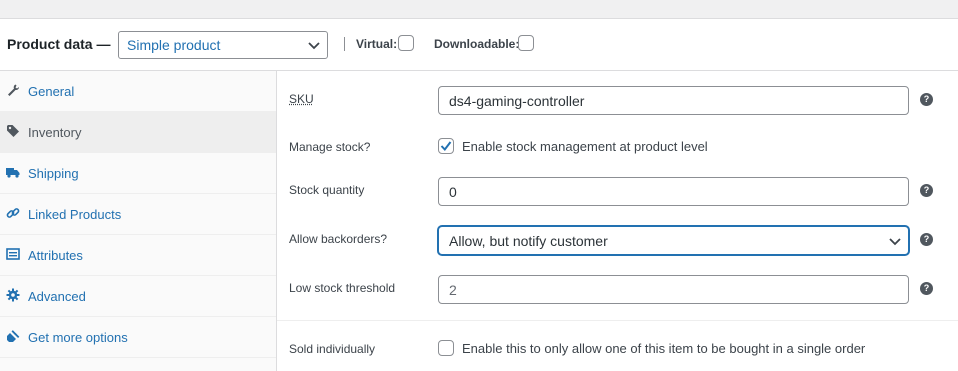 The height and width of the screenshot is (371, 958). I want to click on checkmark-icon, so click(446, 146).